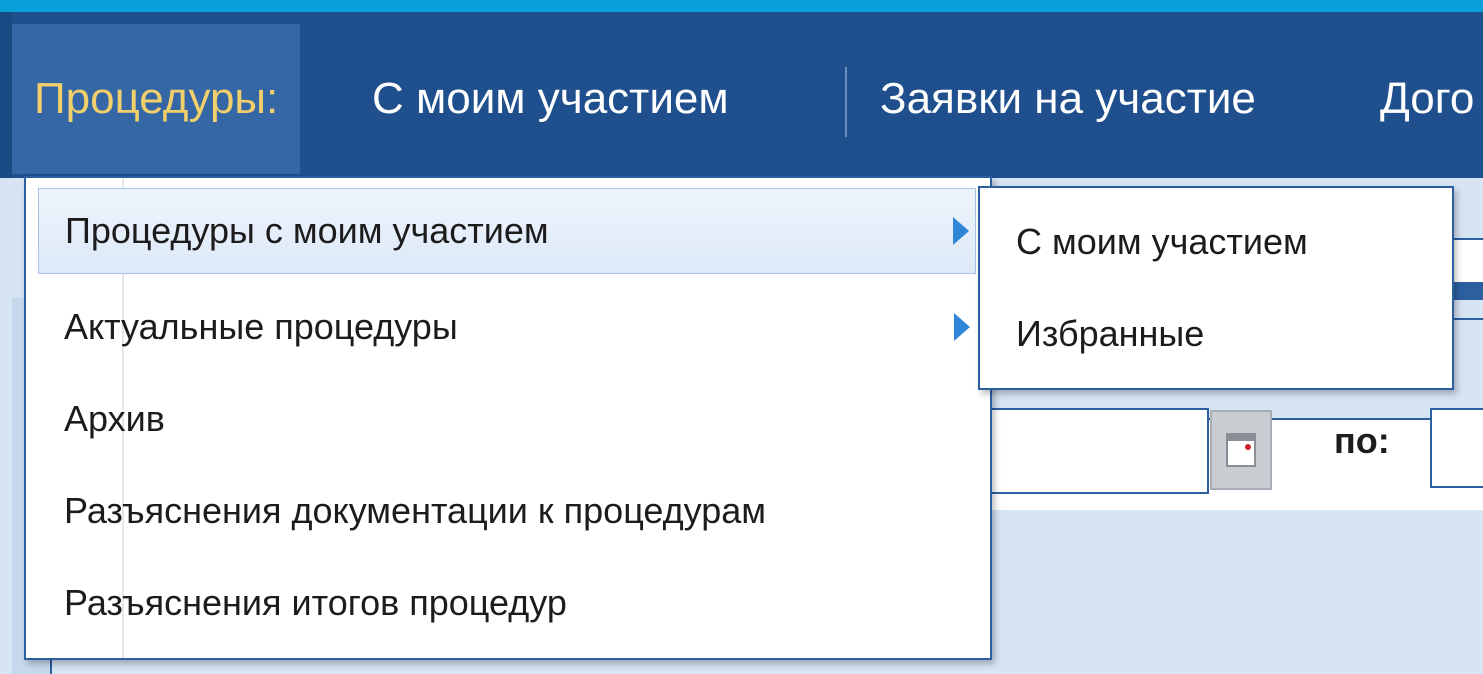 The image size is (1483, 674). Describe the element at coordinates (846, 102) in the screenshot. I see `nav-separator` at that location.